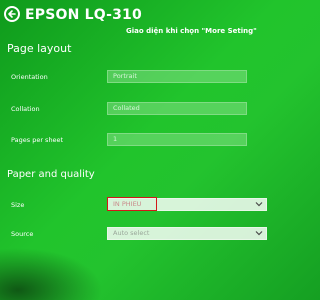 The height and width of the screenshot is (300, 320). What do you see at coordinates (29, 77) in the screenshot?
I see `orientation-label: Orientation` at bounding box center [29, 77].